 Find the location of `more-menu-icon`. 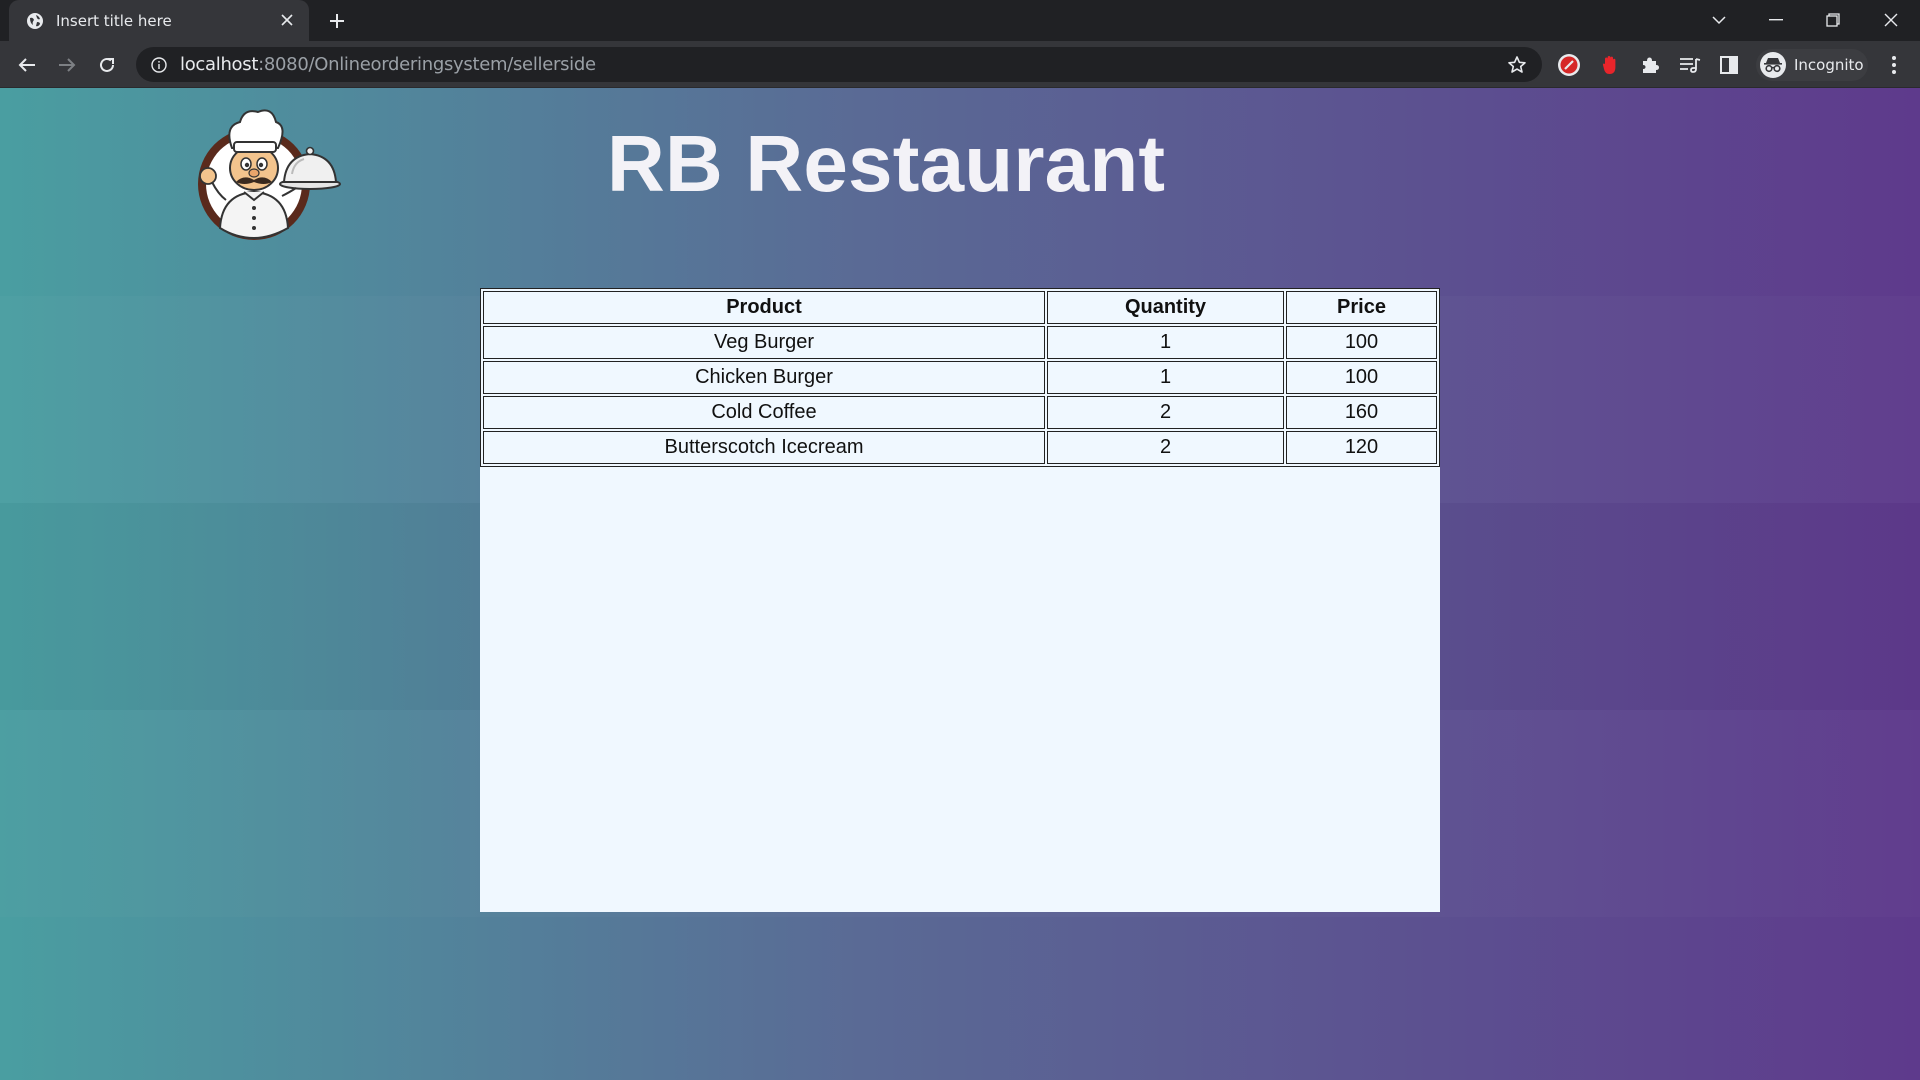

more-menu-icon is located at coordinates (1894, 65).